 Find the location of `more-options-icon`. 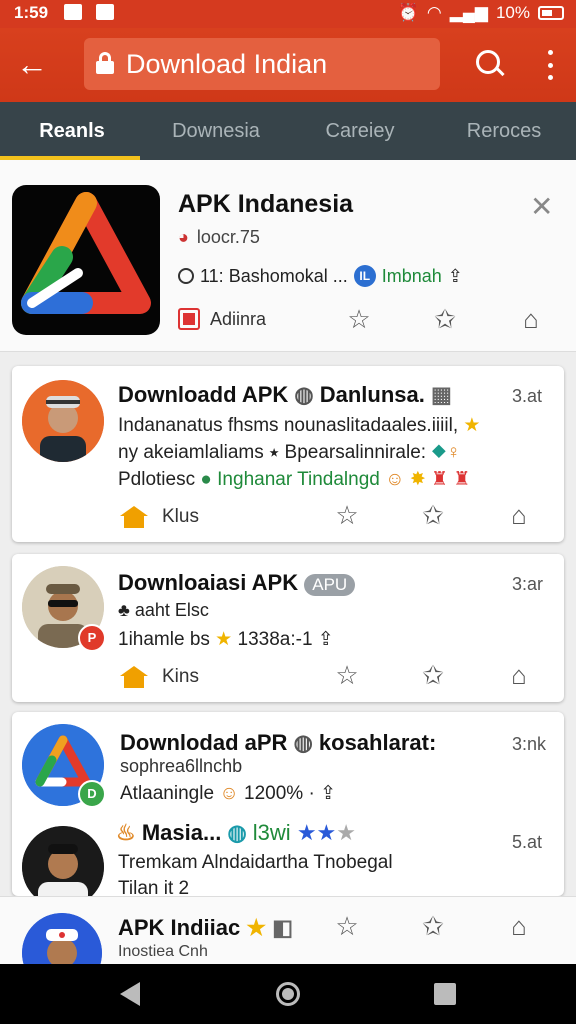

more-options-icon is located at coordinates (550, 65).